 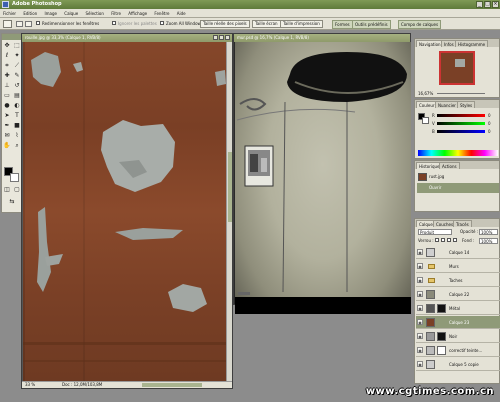 I want to click on lock-image-checkbox, so click(x=443, y=240).